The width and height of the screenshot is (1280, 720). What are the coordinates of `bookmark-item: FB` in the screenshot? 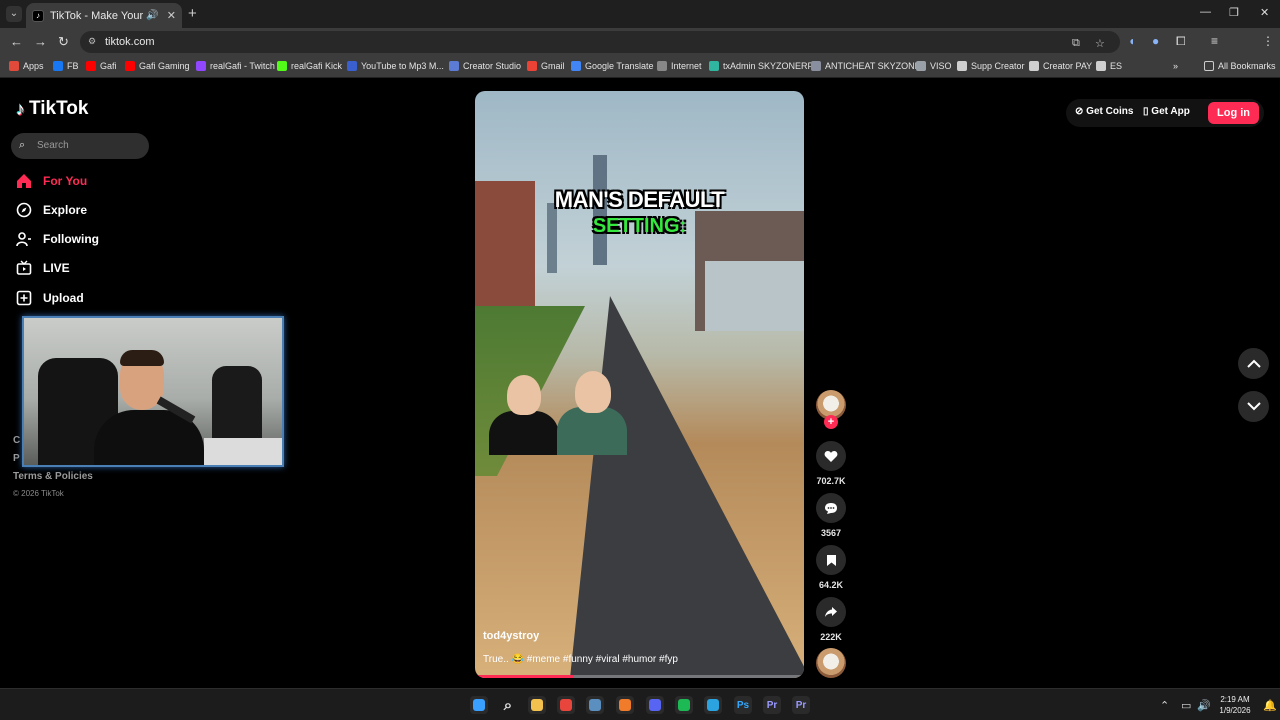 It's located at (66, 66).